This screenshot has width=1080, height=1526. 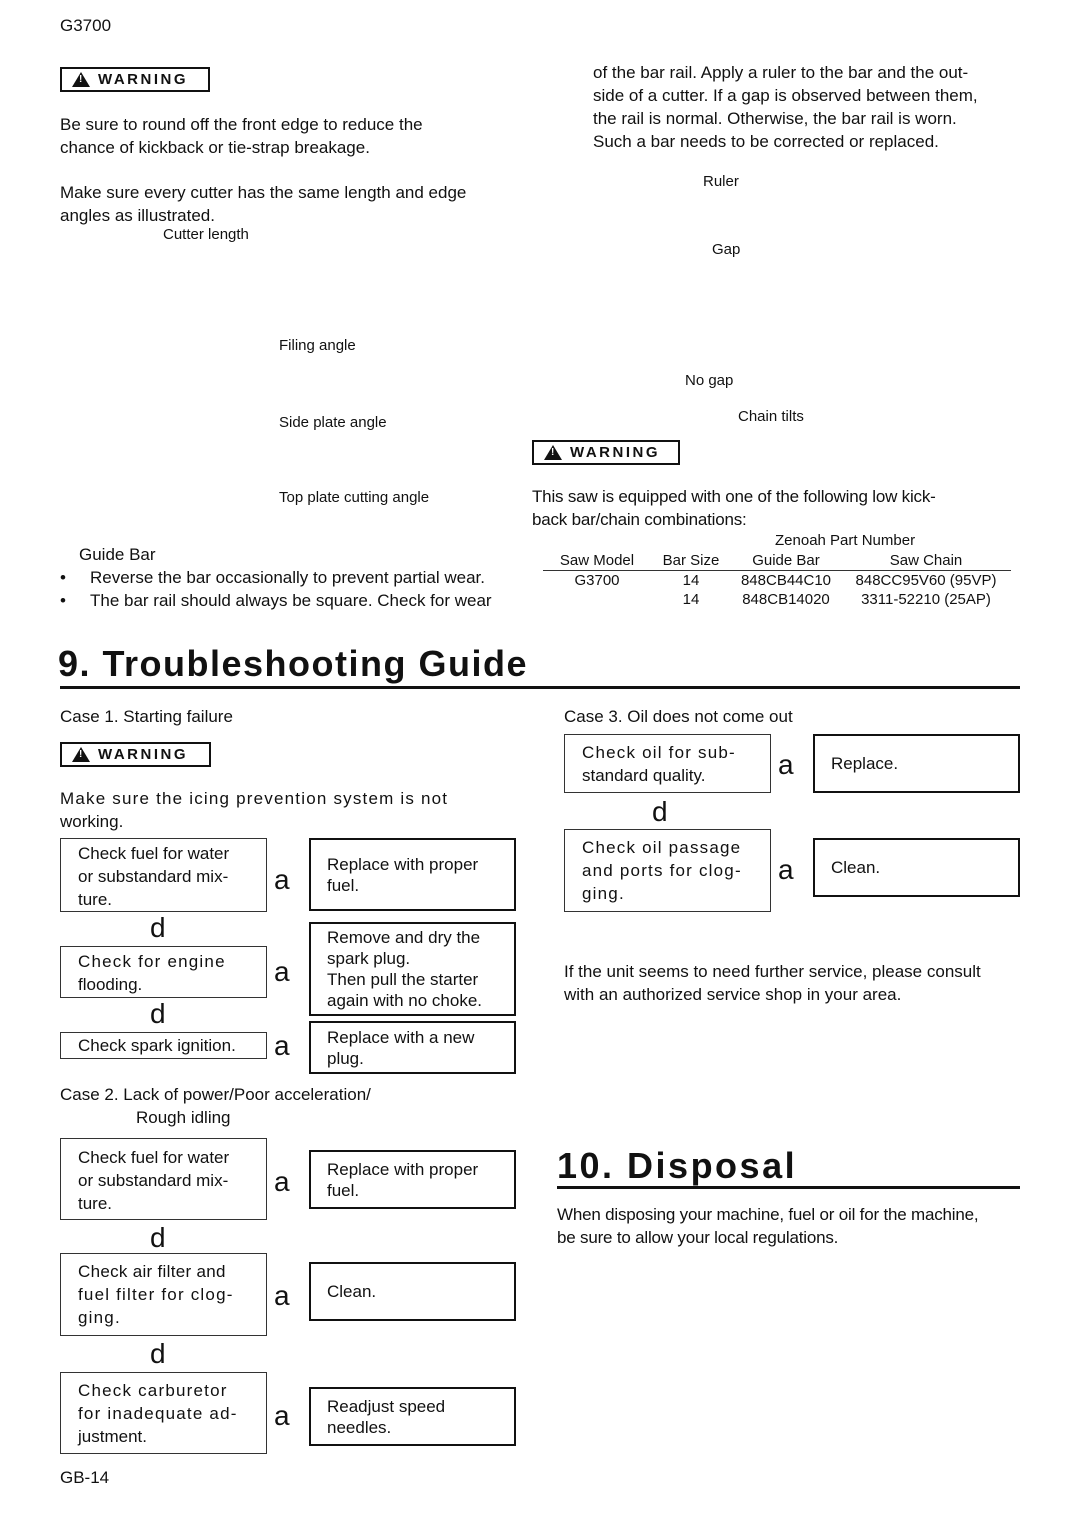 What do you see at coordinates (146, 716) in the screenshot?
I see `case1-title: Case 1. Starting failure` at bounding box center [146, 716].